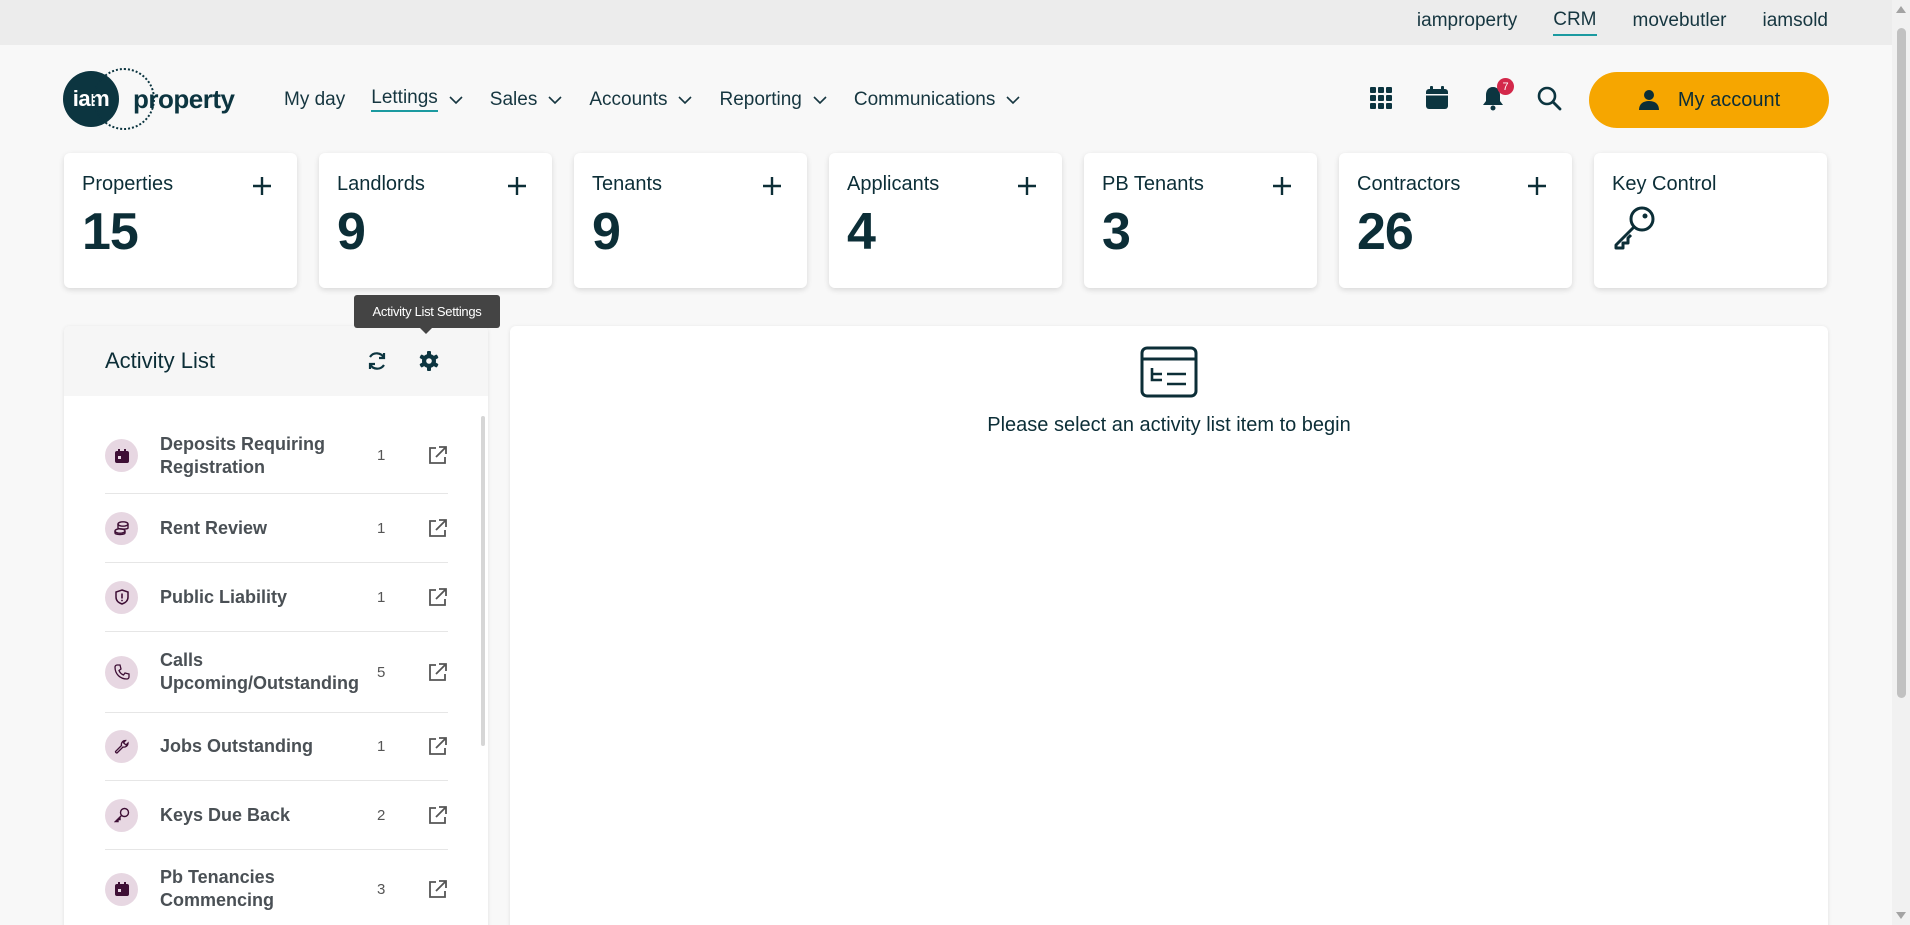 This screenshot has height=925, width=1910. Describe the element at coordinates (121, 746) in the screenshot. I see `wrench-icon` at that location.